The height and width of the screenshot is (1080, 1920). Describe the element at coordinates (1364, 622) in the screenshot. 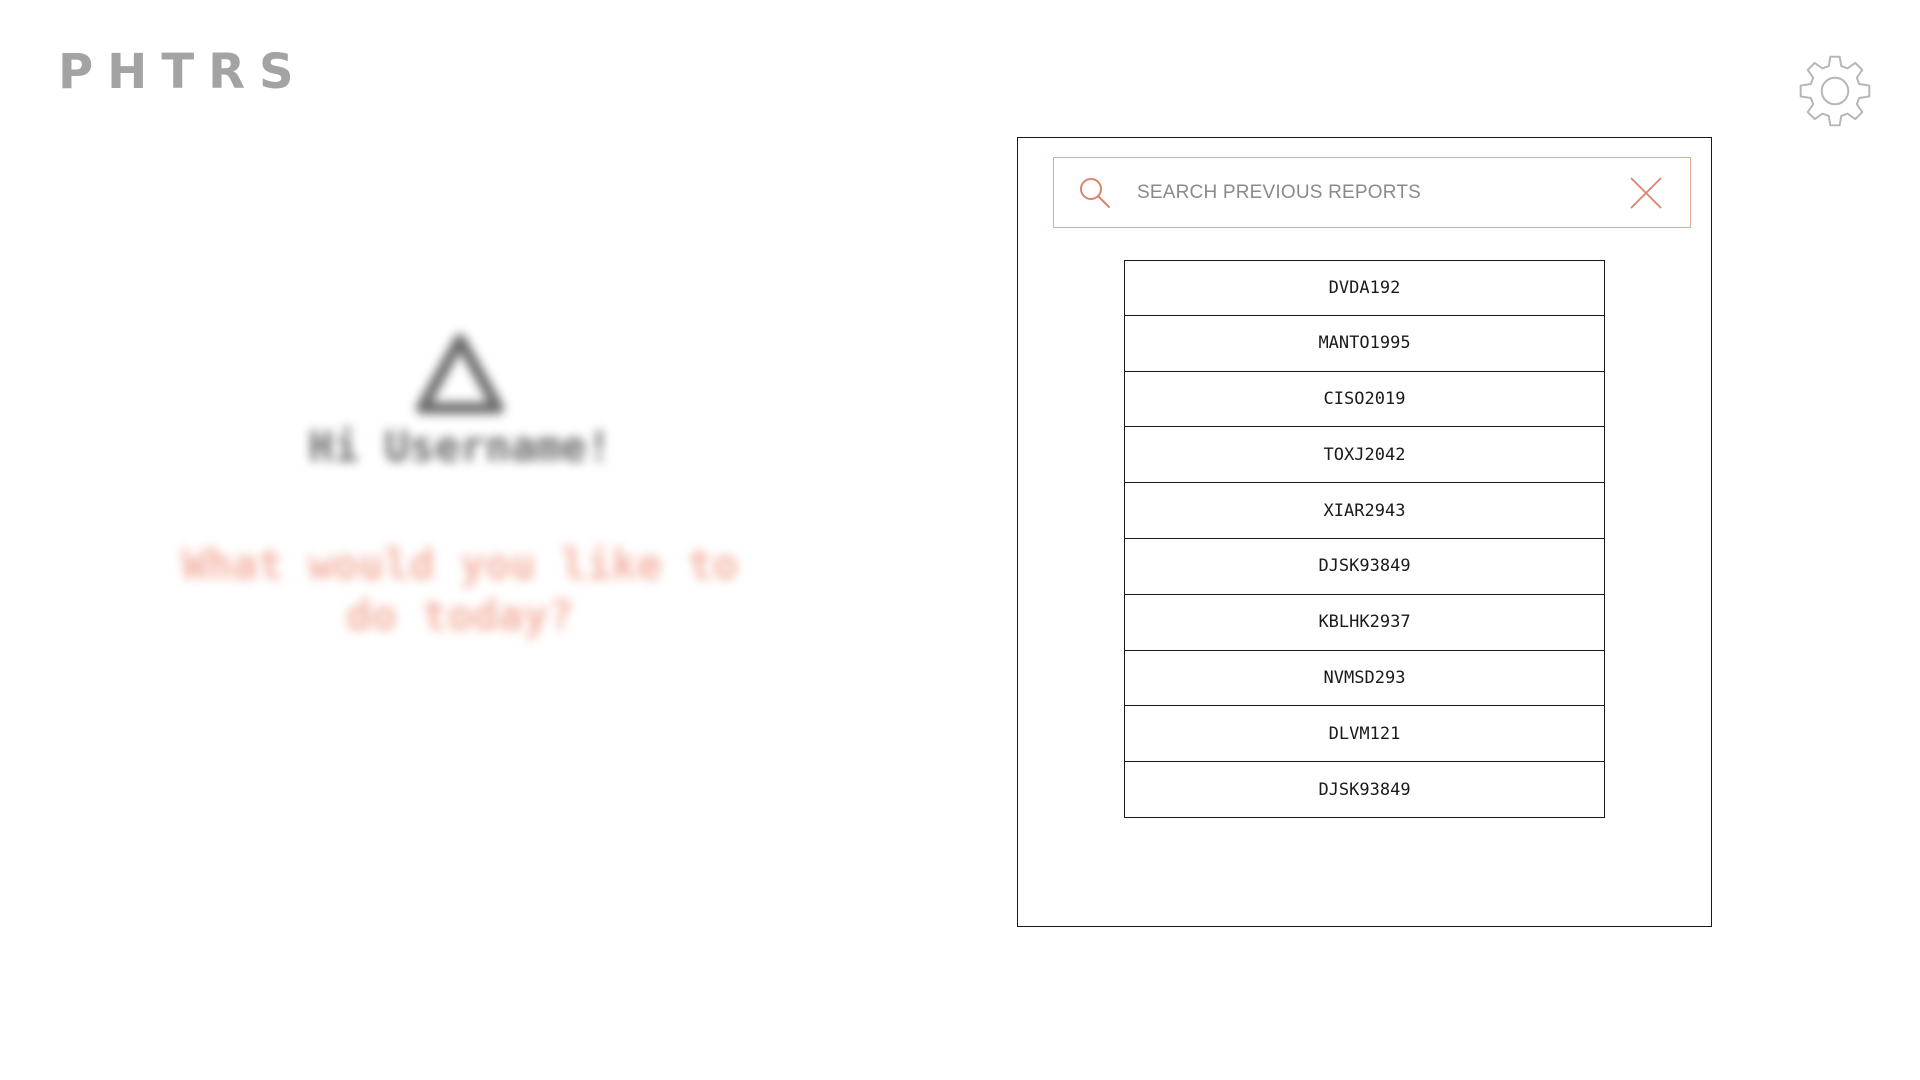

I see `report-item: KBLHK2937` at that location.